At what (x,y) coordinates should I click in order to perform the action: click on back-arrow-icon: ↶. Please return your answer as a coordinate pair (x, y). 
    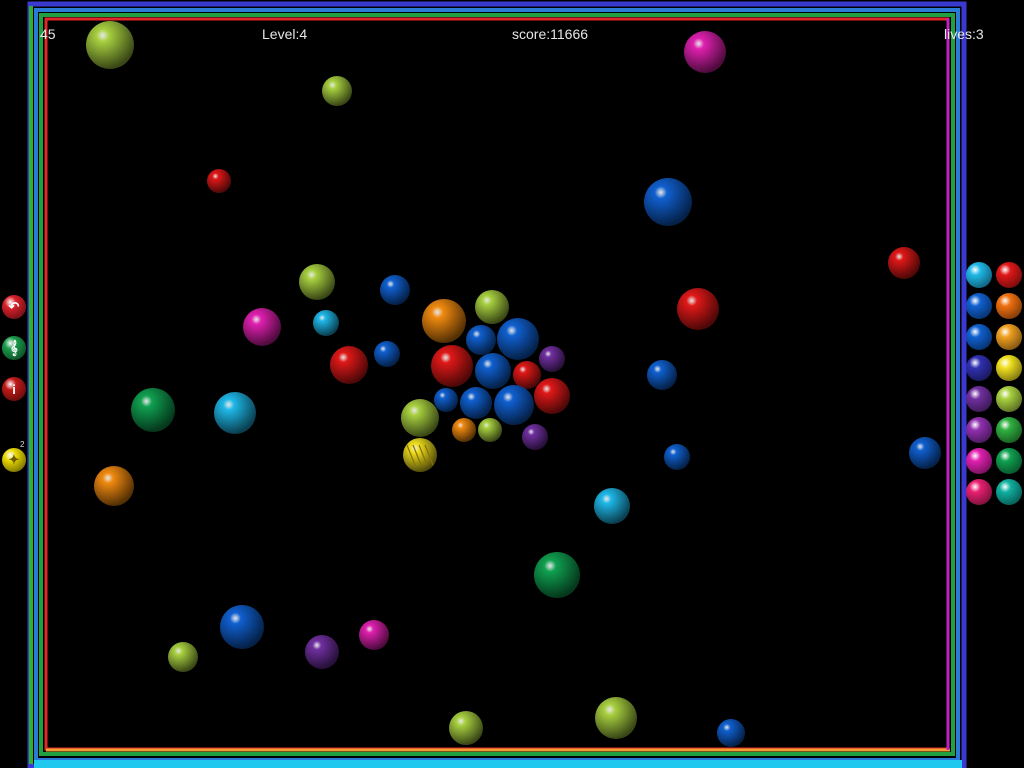
    Looking at the image, I should click on (14, 306).